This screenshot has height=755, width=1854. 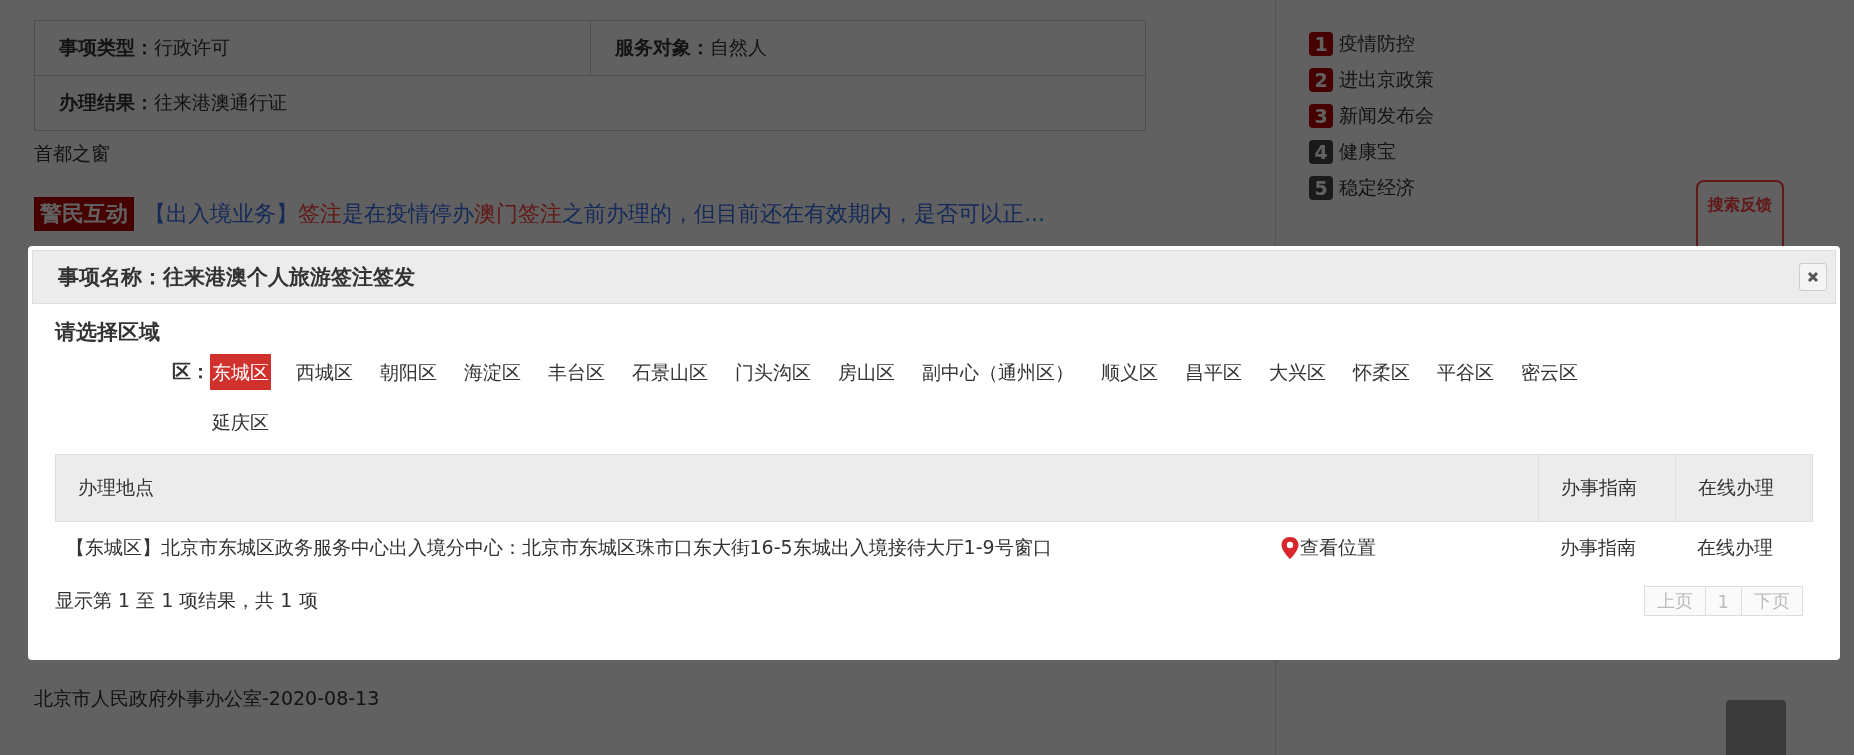 I want to click on district-option: 朝阳区, so click(x=408, y=372).